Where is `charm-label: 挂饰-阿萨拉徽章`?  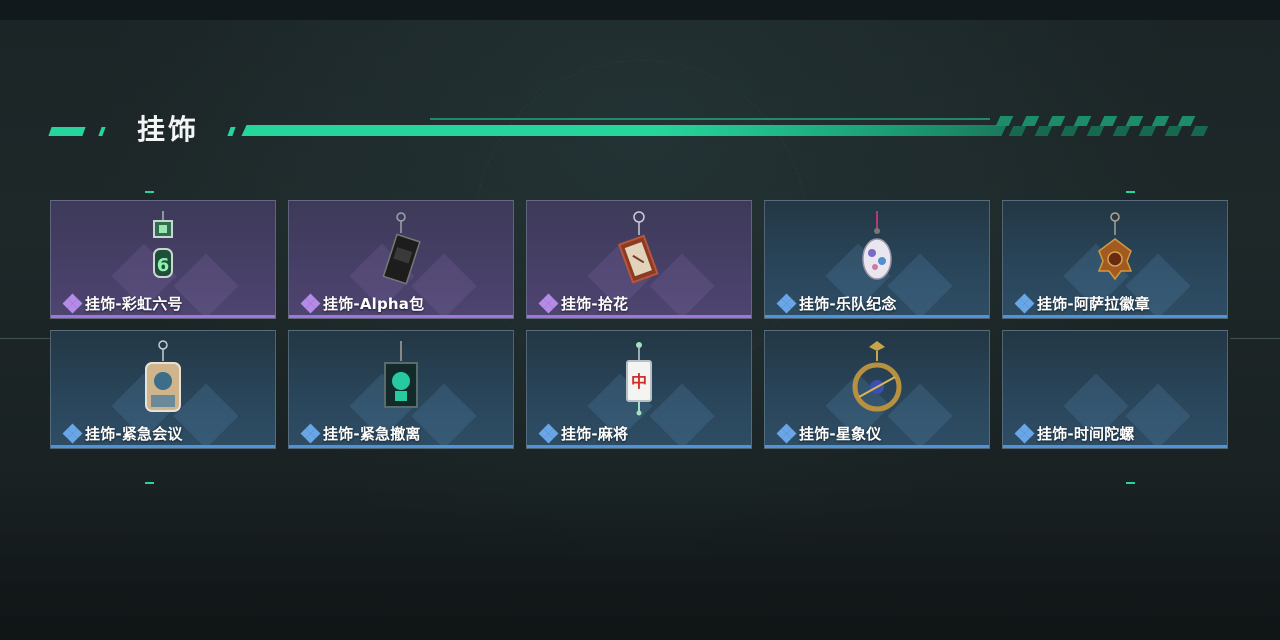
charm-label: 挂饰-阿萨拉徽章 is located at coordinates (1082, 303).